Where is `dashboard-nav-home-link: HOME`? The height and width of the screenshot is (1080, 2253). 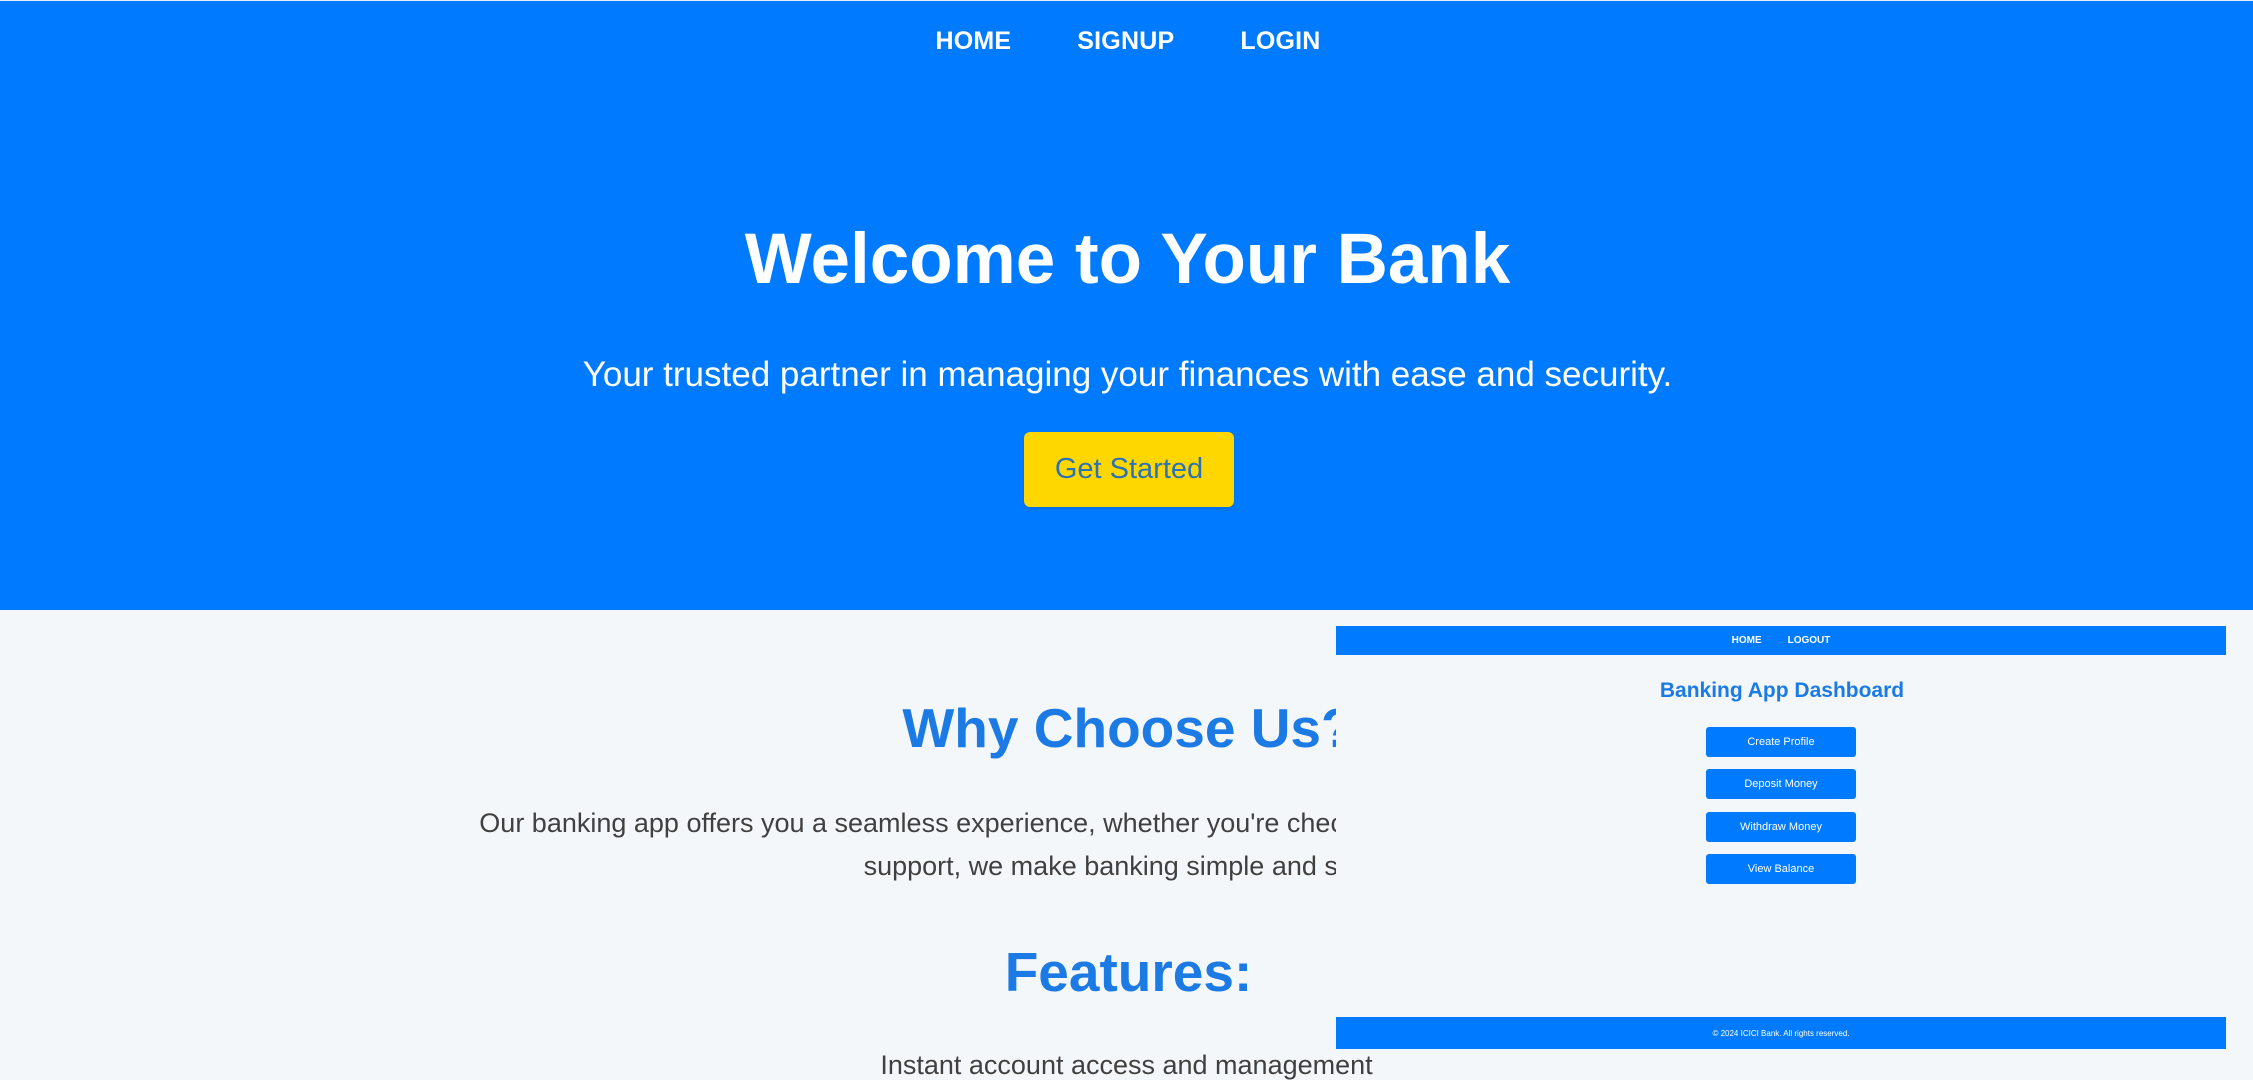
dashboard-nav-home-link: HOME is located at coordinates (1747, 640).